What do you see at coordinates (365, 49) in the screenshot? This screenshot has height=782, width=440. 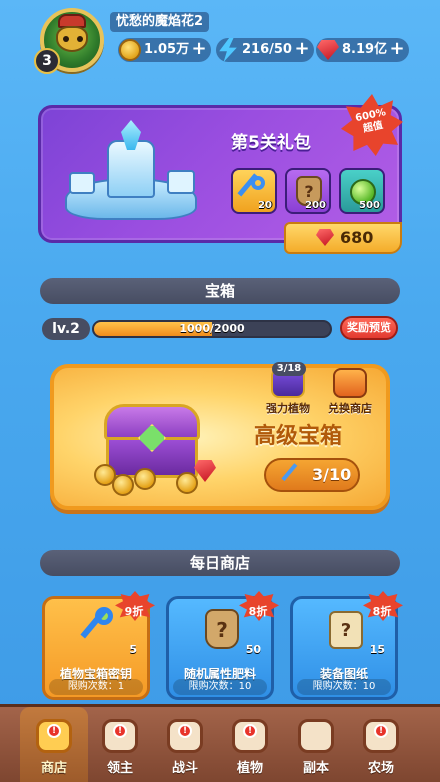 I see `gem-amount: 8.19亿` at bounding box center [365, 49].